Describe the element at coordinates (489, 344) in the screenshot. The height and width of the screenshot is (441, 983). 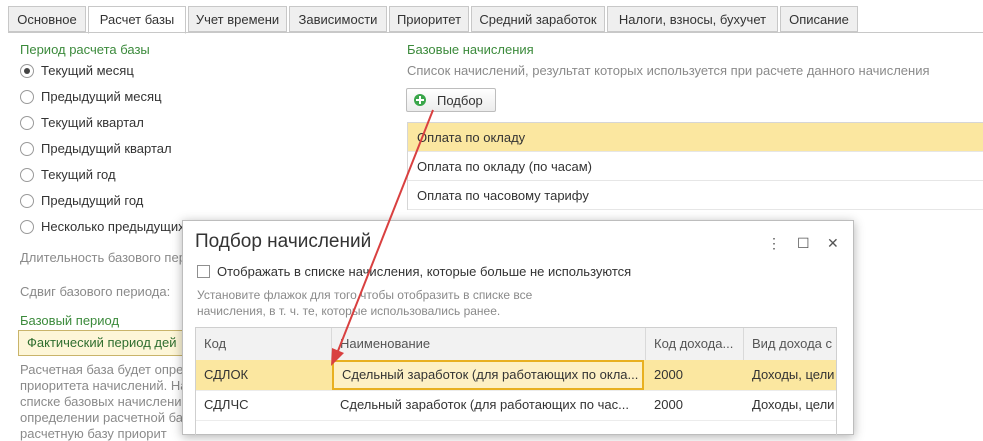
I see `column-name: Наименование` at that location.